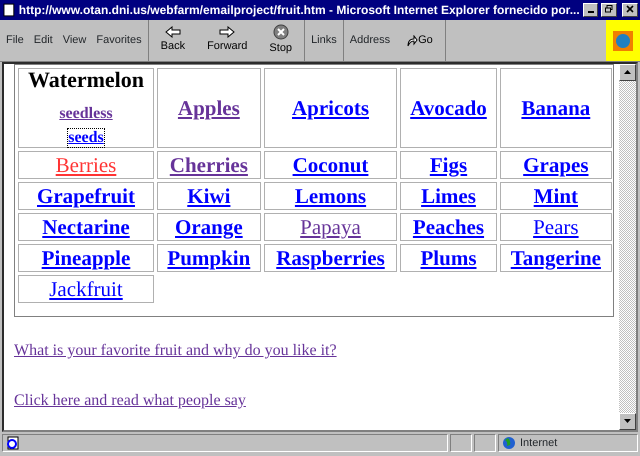 This screenshot has width=640, height=456. What do you see at coordinates (175, 351) in the screenshot?
I see `page-link: What is your favorite fruit and why do you like it?` at bounding box center [175, 351].